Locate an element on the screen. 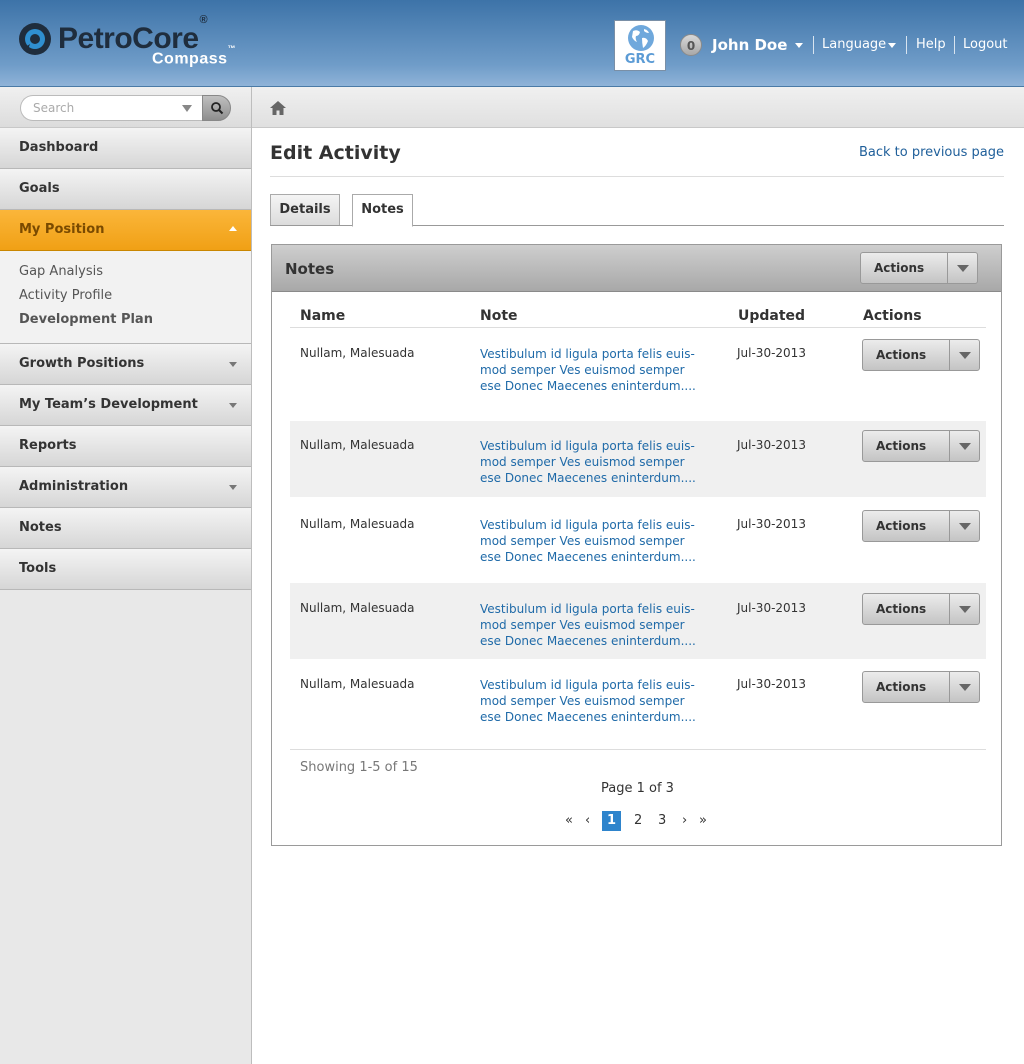 Image resolution: width=1024 pixels, height=1064 pixels. search-scope-caret-icon is located at coordinates (187, 108).